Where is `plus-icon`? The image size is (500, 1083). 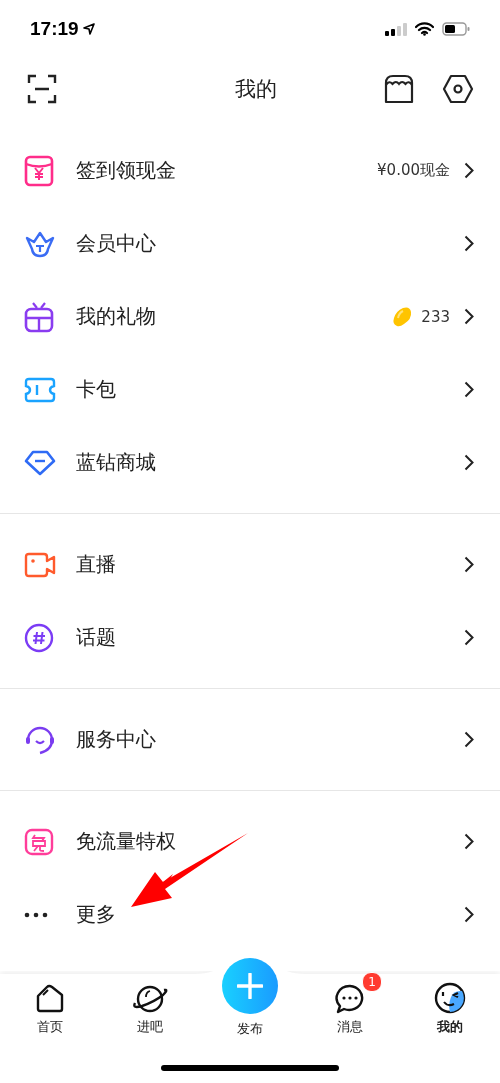 plus-icon is located at coordinates (250, 986).